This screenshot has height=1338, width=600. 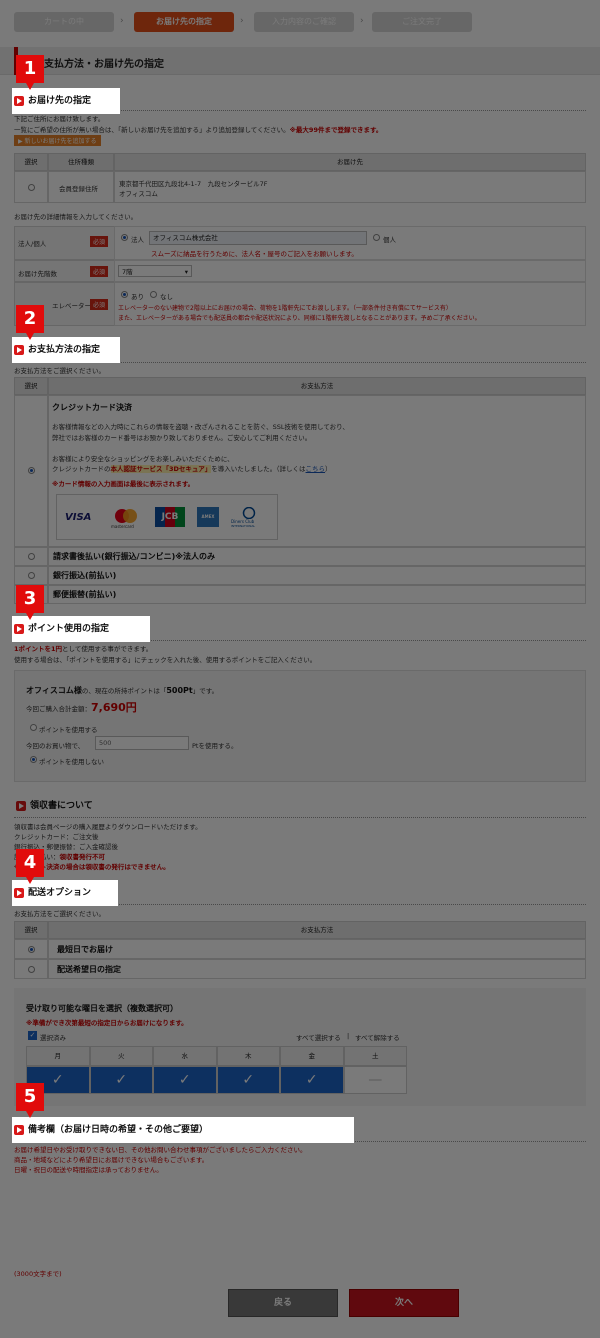 I want to click on section1-desc: 下記ご住所にお届け致します。, so click(x=59, y=119).